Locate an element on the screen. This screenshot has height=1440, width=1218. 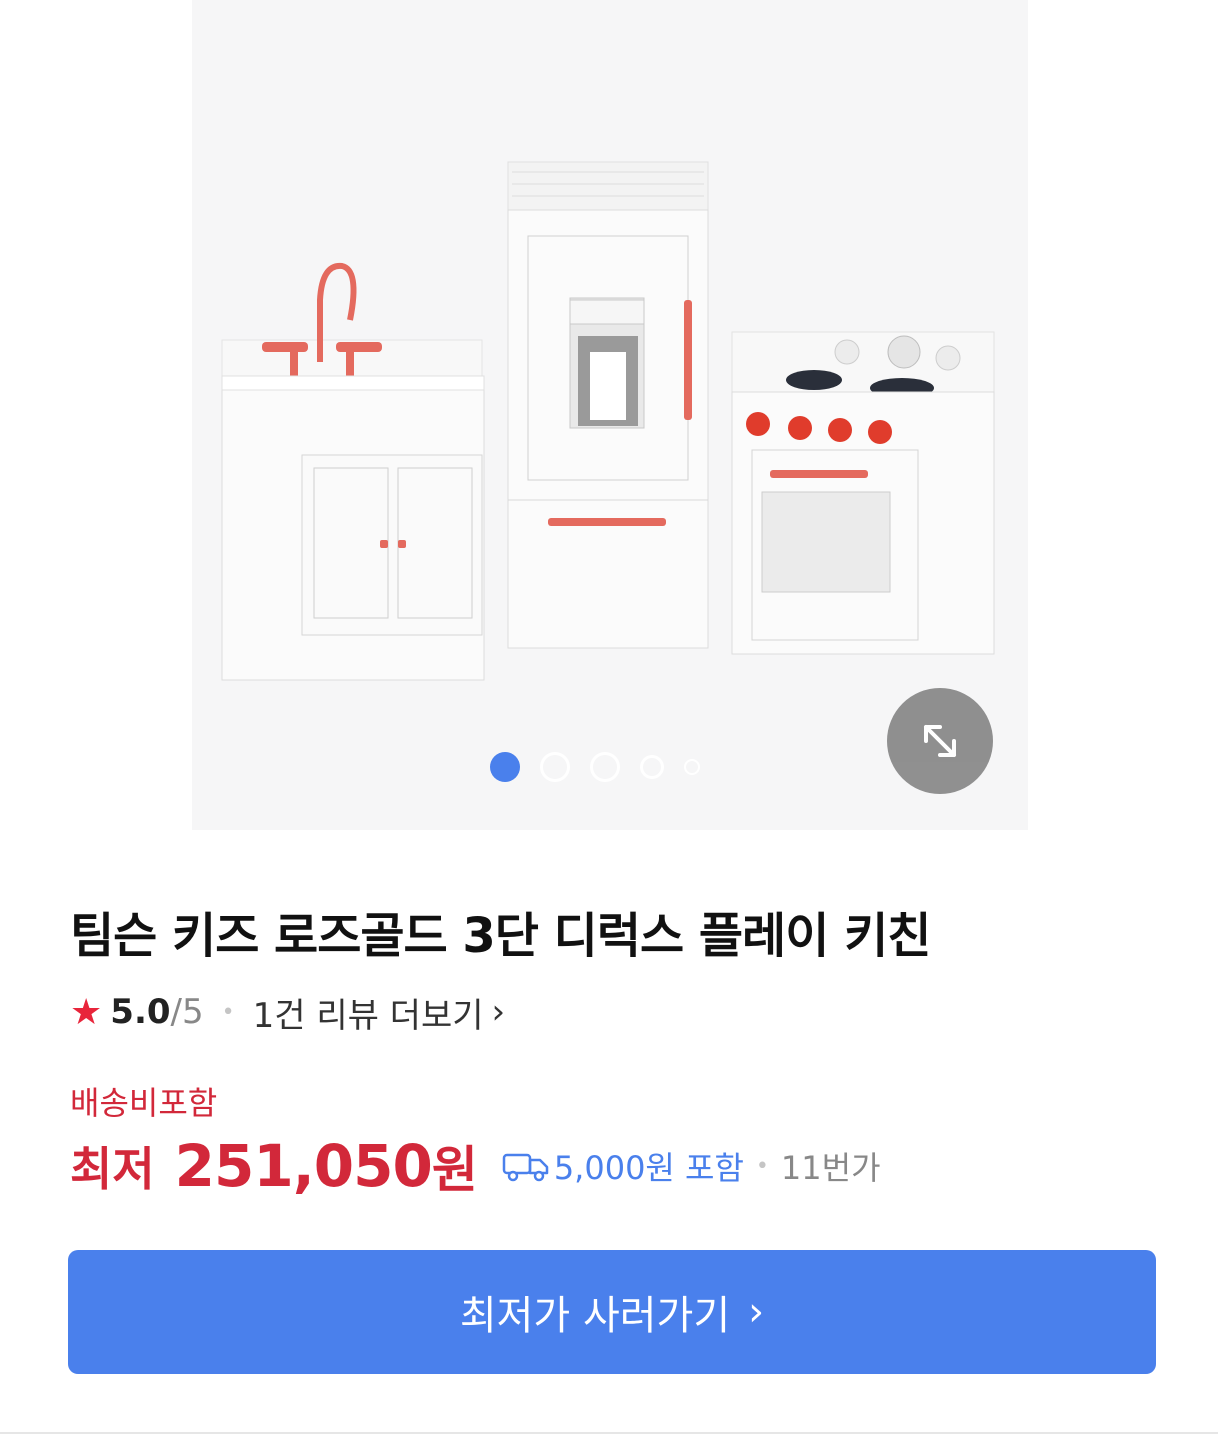
shipping-fee-label: 5,000원 포함 is located at coordinates (648, 1168).